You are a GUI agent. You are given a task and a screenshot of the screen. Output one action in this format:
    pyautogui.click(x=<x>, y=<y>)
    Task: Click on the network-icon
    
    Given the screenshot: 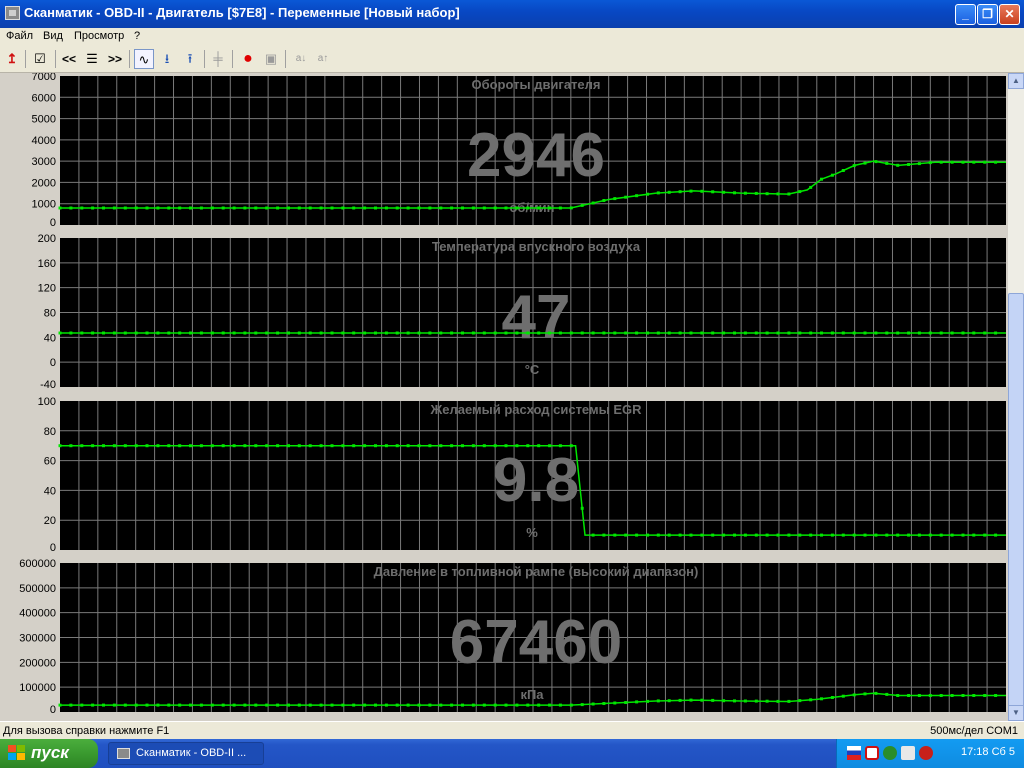 What is the action you would take?
    pyautogui.click(x=908, y=753)
    